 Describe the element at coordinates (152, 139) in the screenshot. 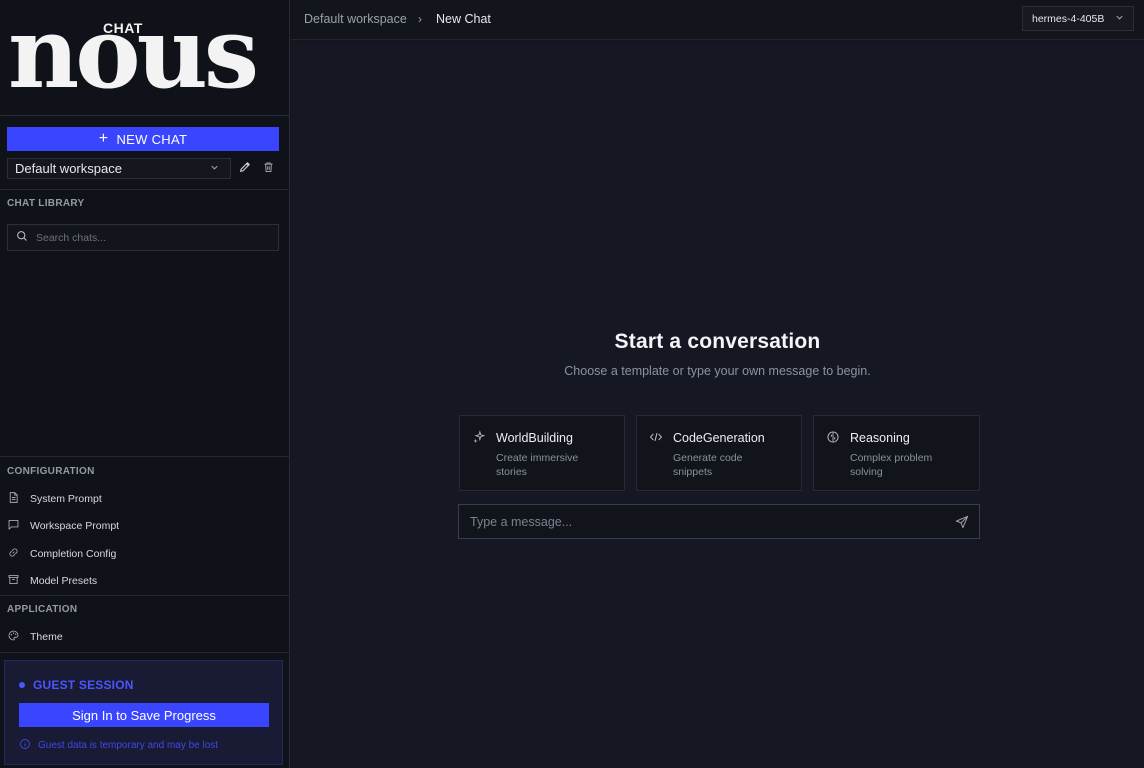

I see `new-chat-label: NEW CHAT` at that location.